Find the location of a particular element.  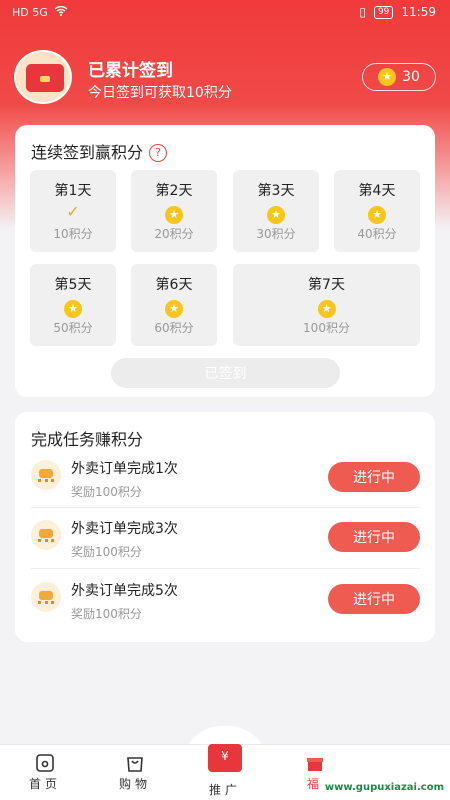

tab-shopping: 购物 is located at coordinates (135, 772).